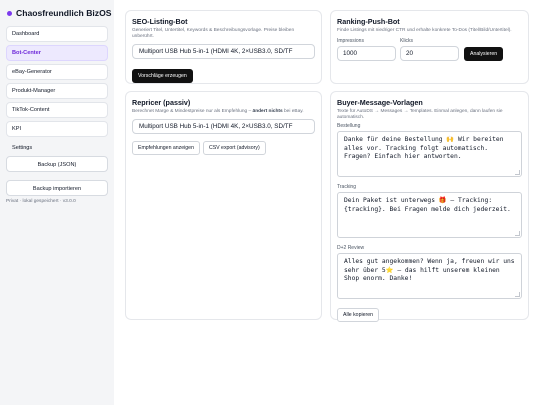 The image size is (540, 405). What do you see at coordinates (349, 126) in the screenshot?
I see `template-label-bestellung: Bestellung` at bounding box center [349, 126].